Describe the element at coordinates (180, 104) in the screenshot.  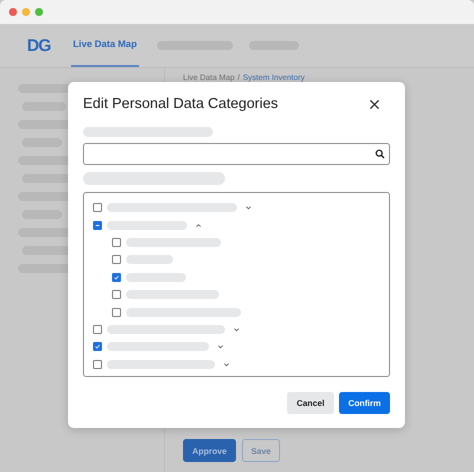
I see `dialog-title: Edit Personal Data Categories` at that location.